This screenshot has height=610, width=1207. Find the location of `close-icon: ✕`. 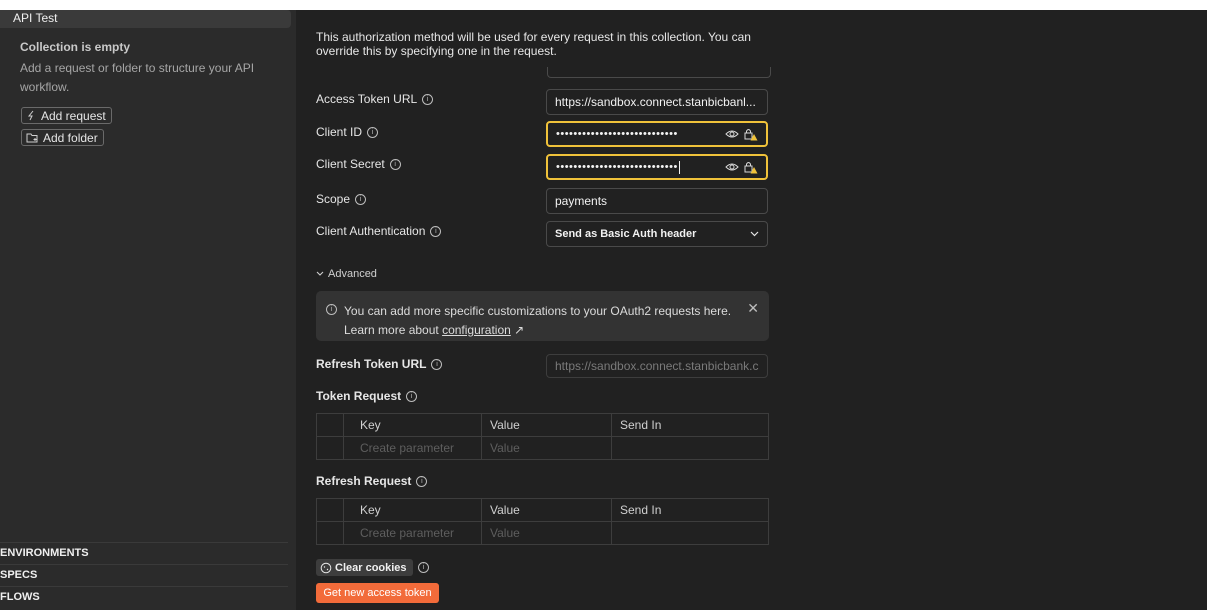

close-icon: ✕ is located at coordinates (753, 308).